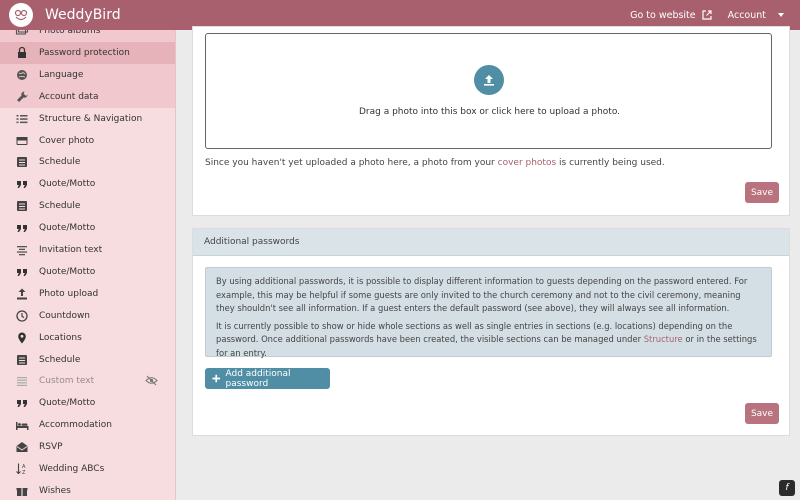  I want to click on sidebar-item: A Z Wedding ABCs, so click(87, 469).